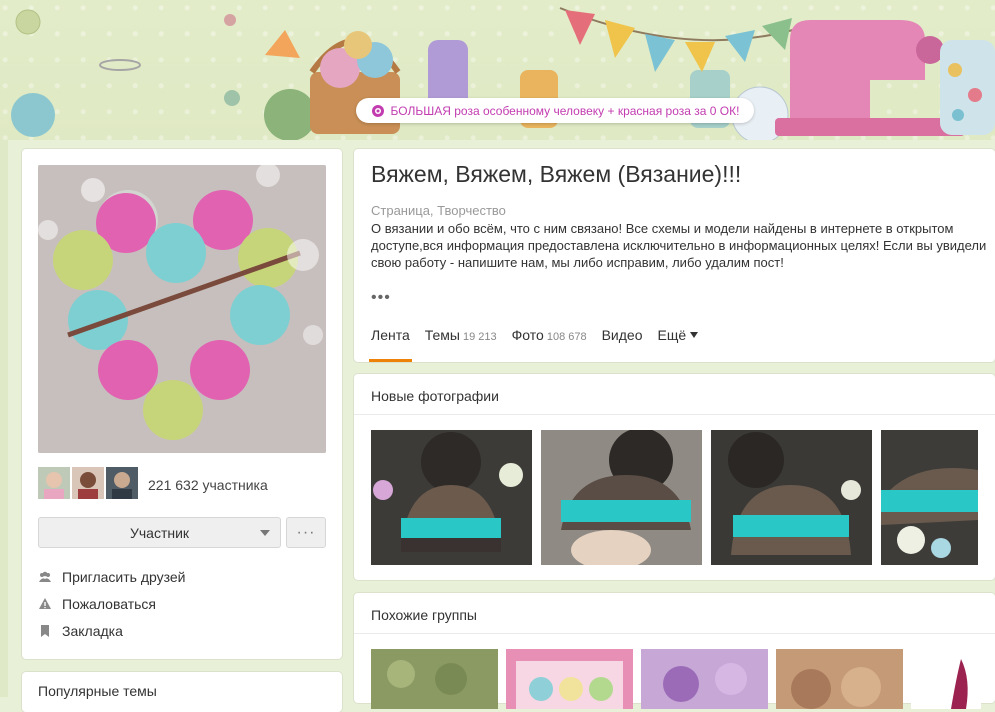 Image resolution: width=995 pixels, height=712 pixels. Describe the element at coordinates (527, 335) in the screenshot. I see `tab-photos-label: Фото` at that location.